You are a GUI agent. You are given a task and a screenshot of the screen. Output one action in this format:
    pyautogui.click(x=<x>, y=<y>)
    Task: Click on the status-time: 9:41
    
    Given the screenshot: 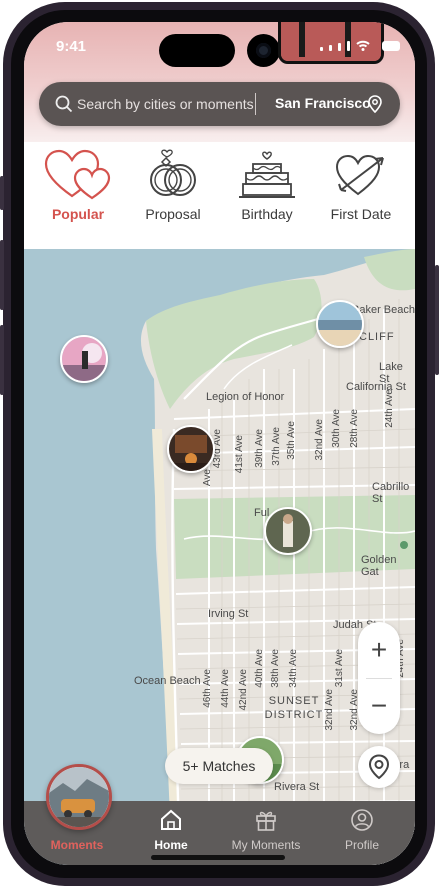 What is the action you would take?
    pyautogui.click(x=71, y=46)
    